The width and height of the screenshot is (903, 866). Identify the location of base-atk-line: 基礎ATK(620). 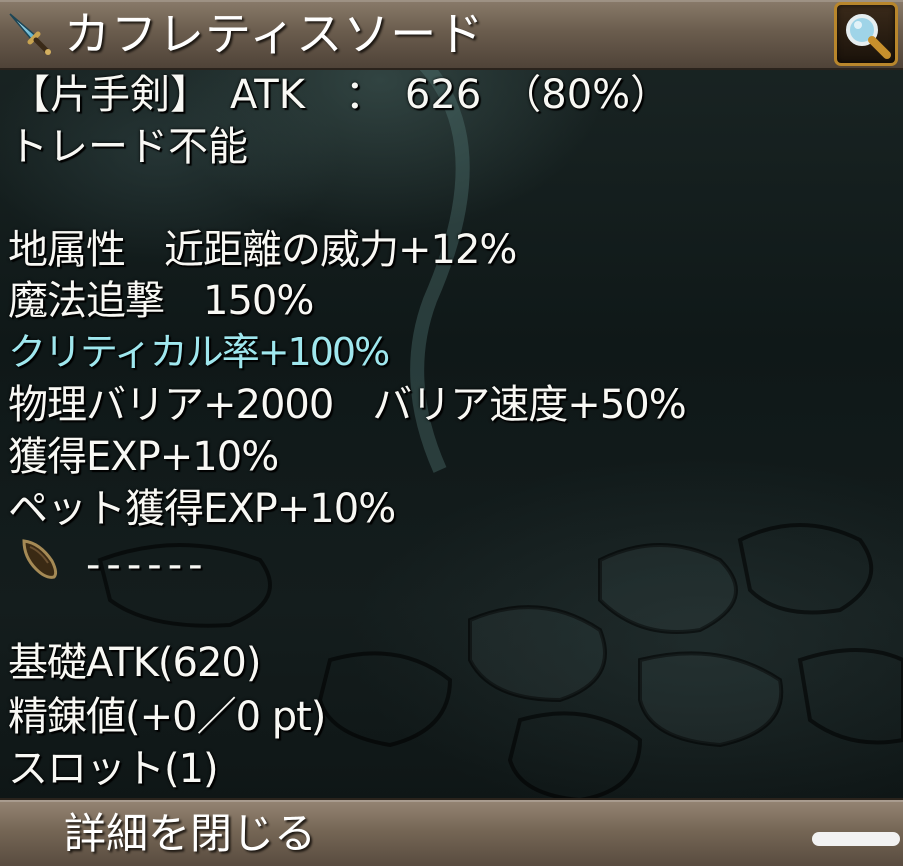
(134, 663).